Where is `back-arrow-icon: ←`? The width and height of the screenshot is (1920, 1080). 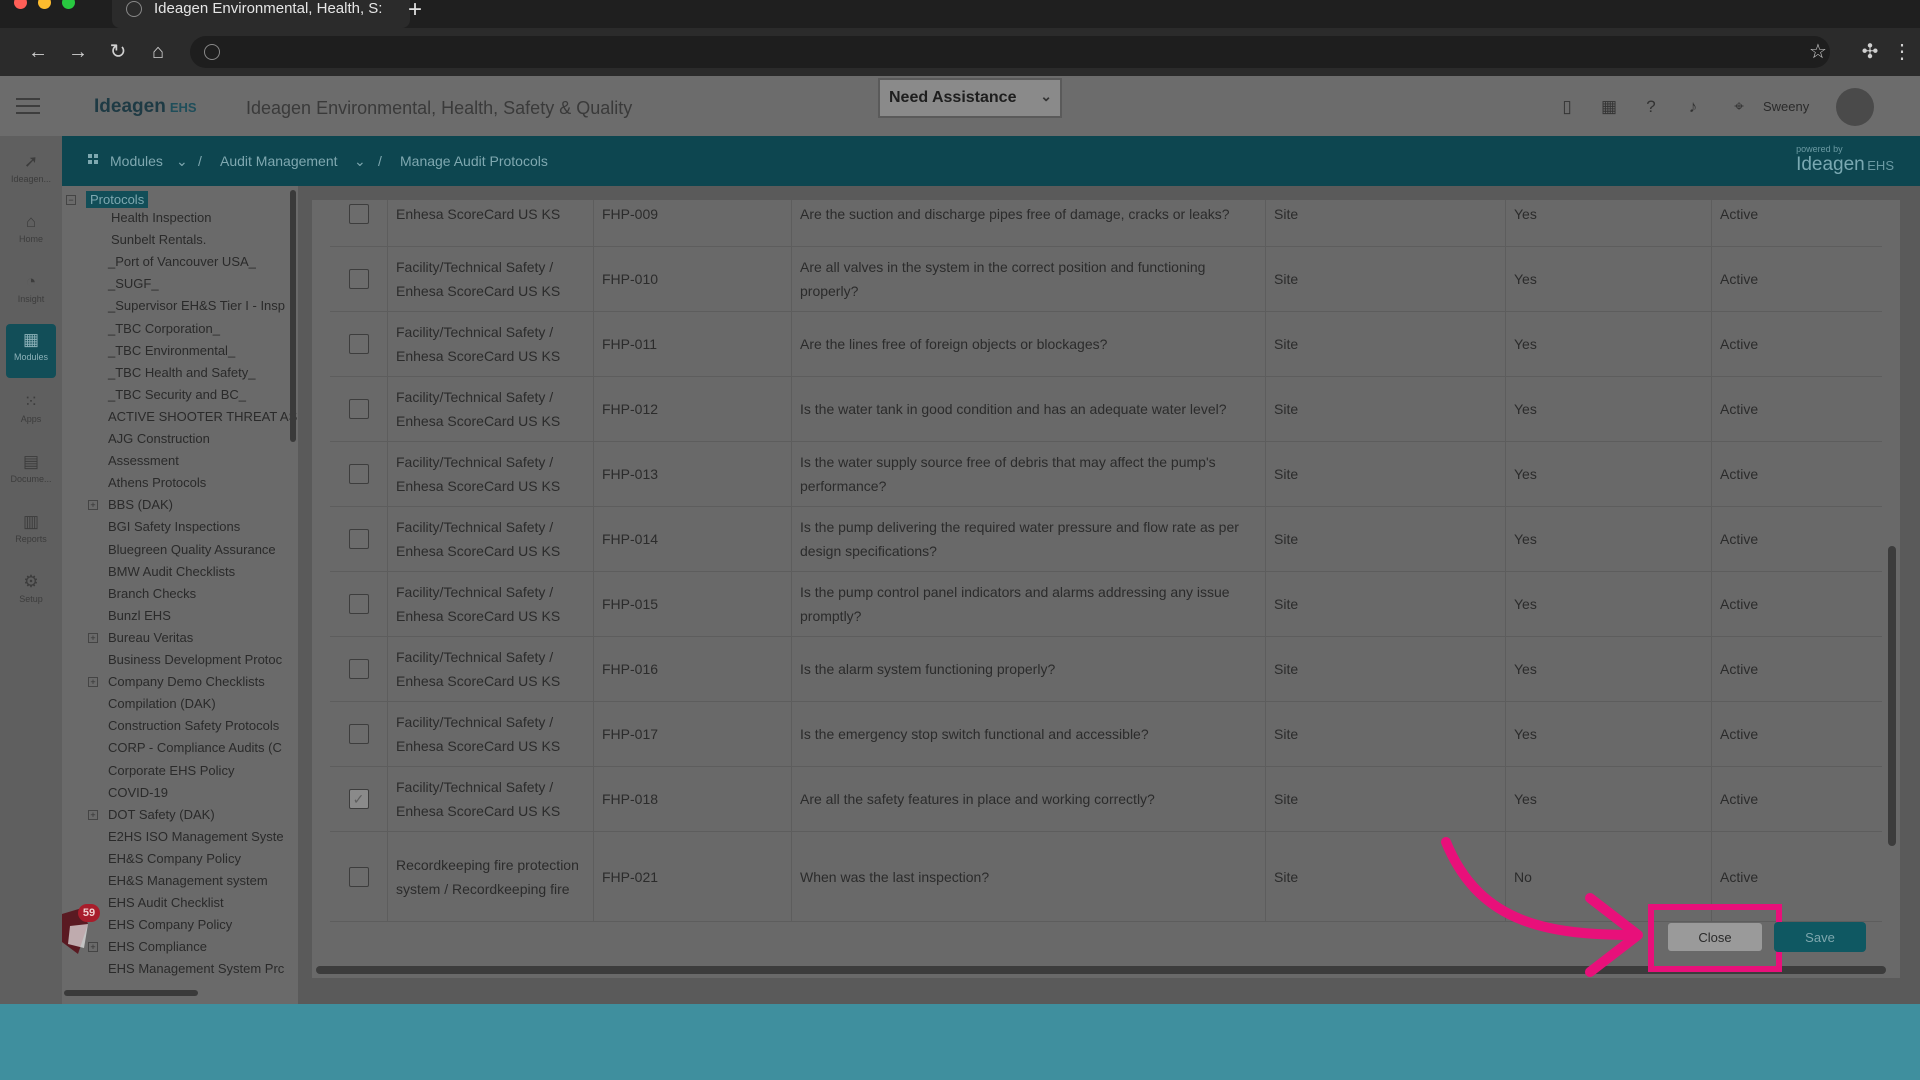
back-arrow-icon: ← is located at coordinates (38, 52).